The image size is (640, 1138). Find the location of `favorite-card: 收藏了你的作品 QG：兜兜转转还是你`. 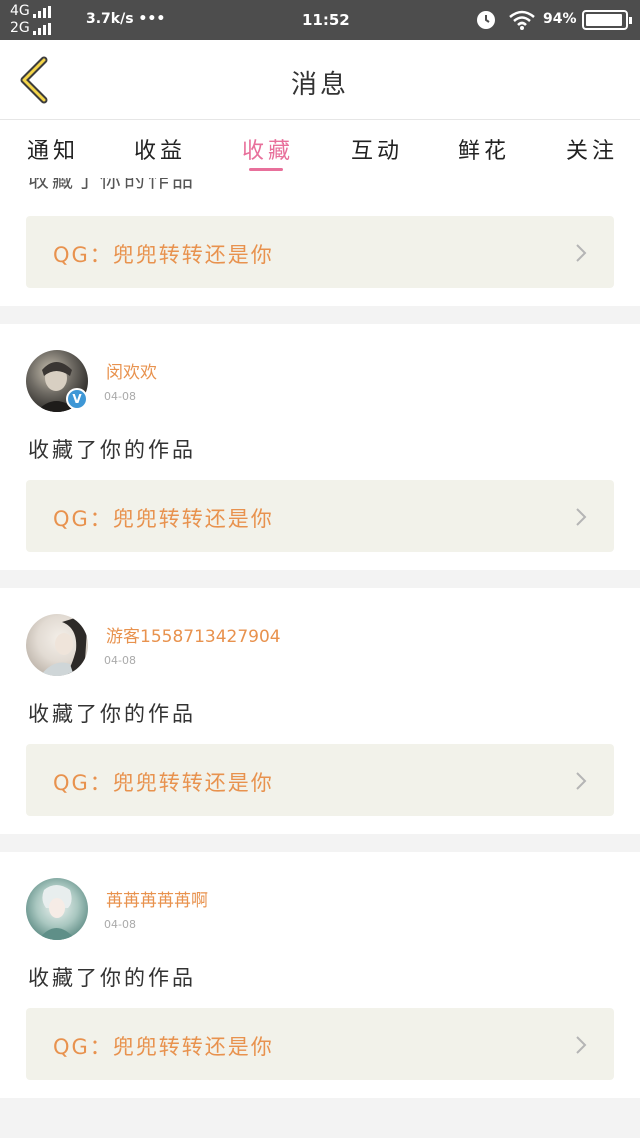

favorite-card: 收藏了你的作品 QG：兜兜转转还是你 is located at coordinates (320, 242).